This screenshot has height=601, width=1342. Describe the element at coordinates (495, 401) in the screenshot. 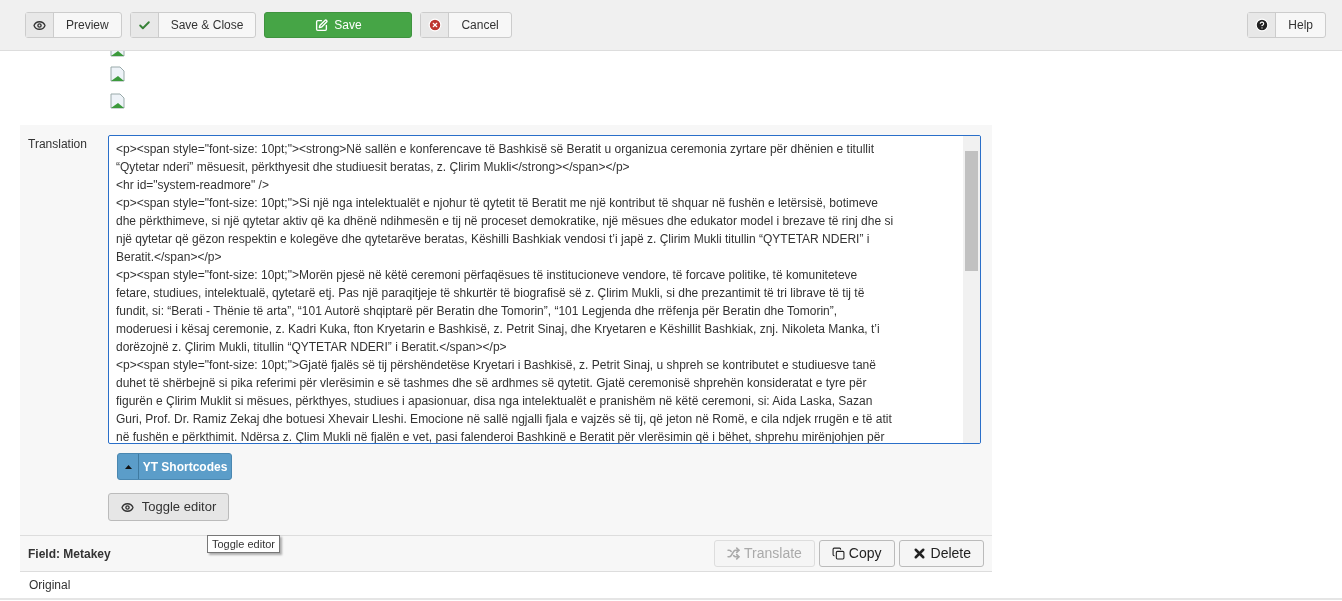

I see `textarea-line: figurën e Çlirim Muklit si mësues, përkthyes, studiues i apasionuar, disa nga intelektualët e pranishëm në këtë ceremoni, si: Aida Laska, Sazan` at that location.